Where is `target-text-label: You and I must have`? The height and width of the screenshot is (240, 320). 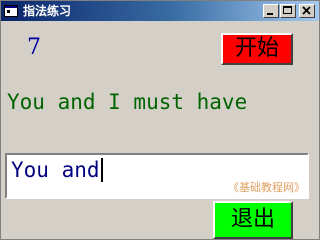
target-text-label: You and I must have is located at coordinates (127, 102).